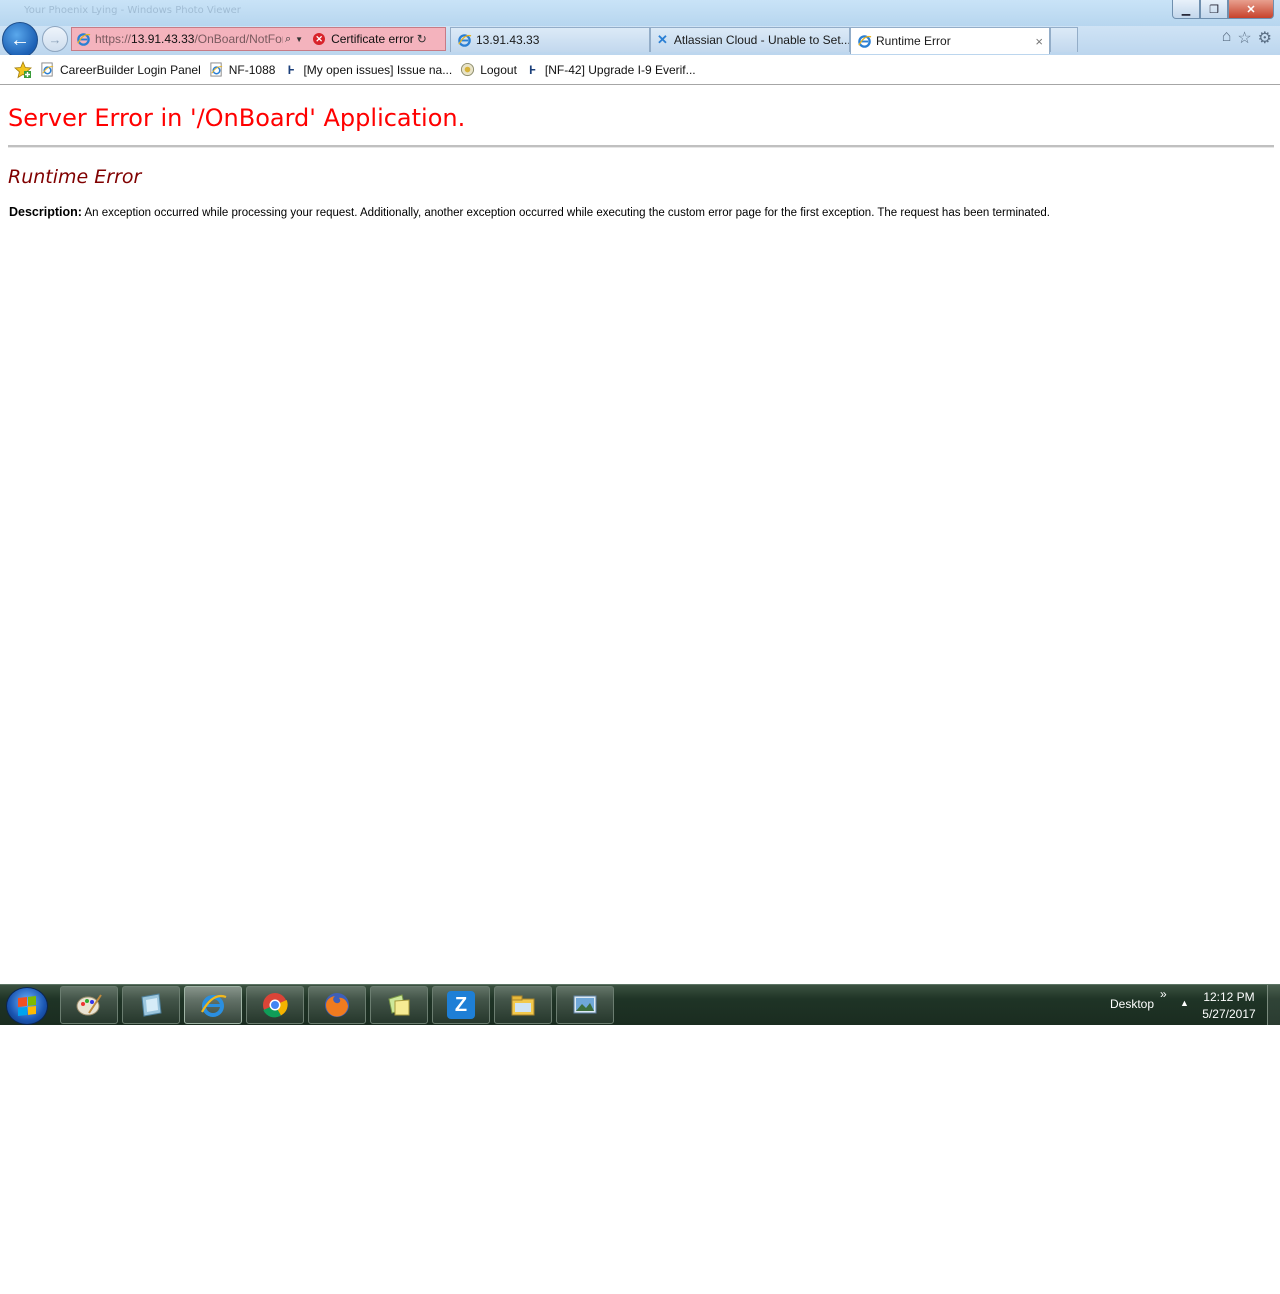 Image resolution: width=1280 pixels, height=1294 pixels. I want to click on atlassian-icon: ✕, so click(662, 39).